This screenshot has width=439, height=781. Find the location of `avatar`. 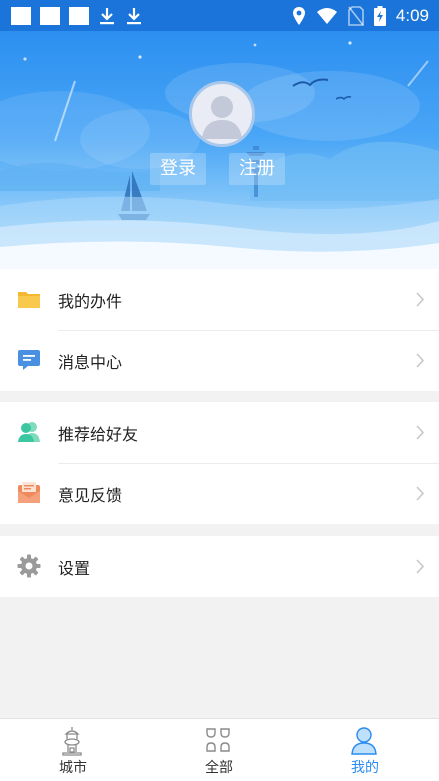

avatar is located at coordinates (222, 114).